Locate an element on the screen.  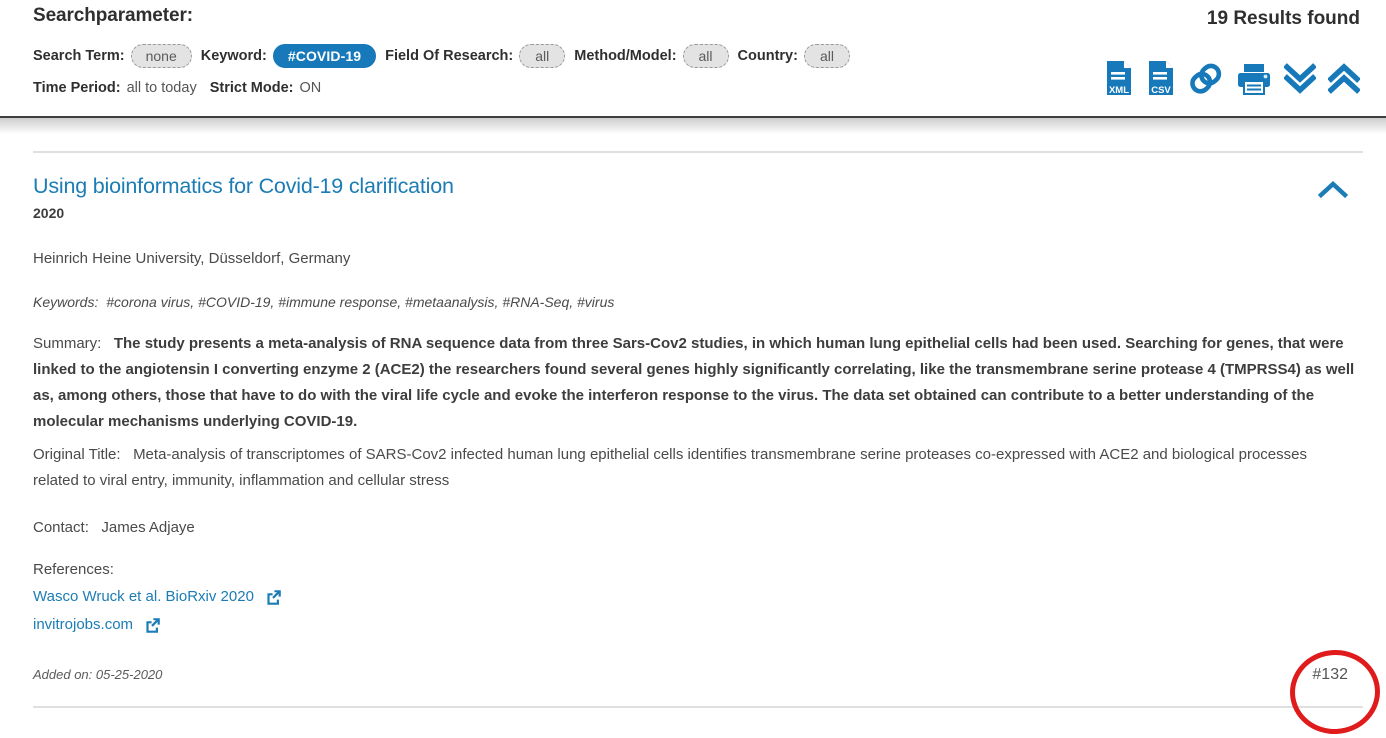
field-of-research-chip: all is located at coordinates (542, 56).